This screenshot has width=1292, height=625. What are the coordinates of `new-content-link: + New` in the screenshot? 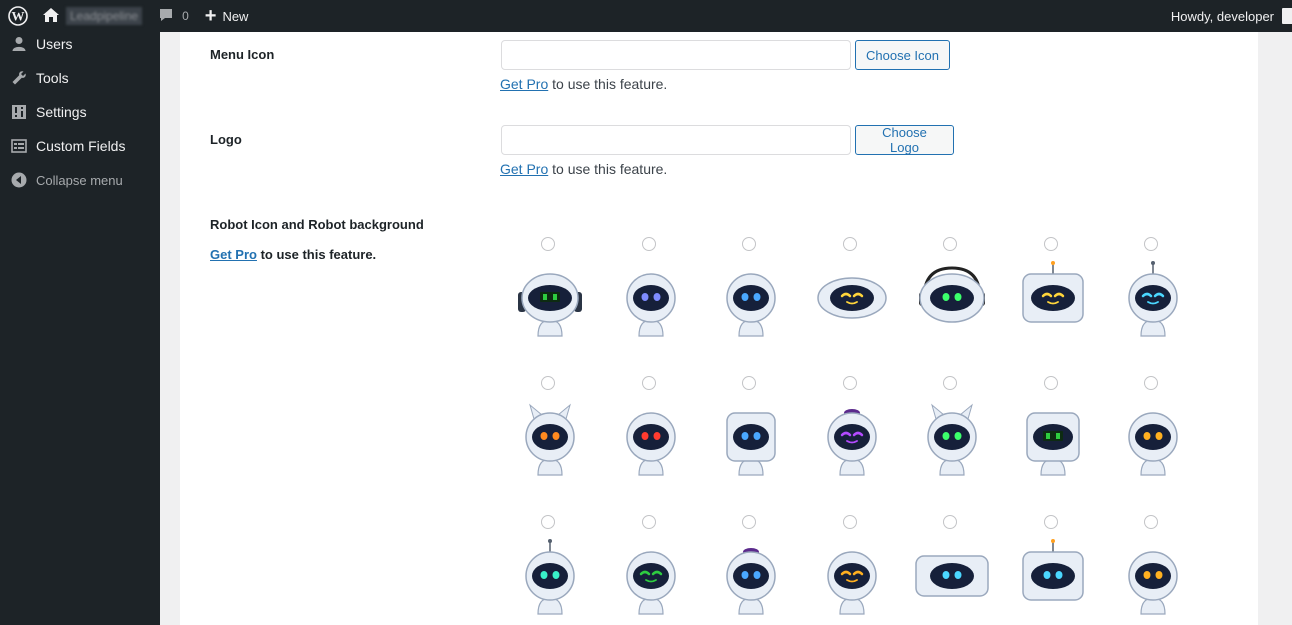 It's located at (227, 16).